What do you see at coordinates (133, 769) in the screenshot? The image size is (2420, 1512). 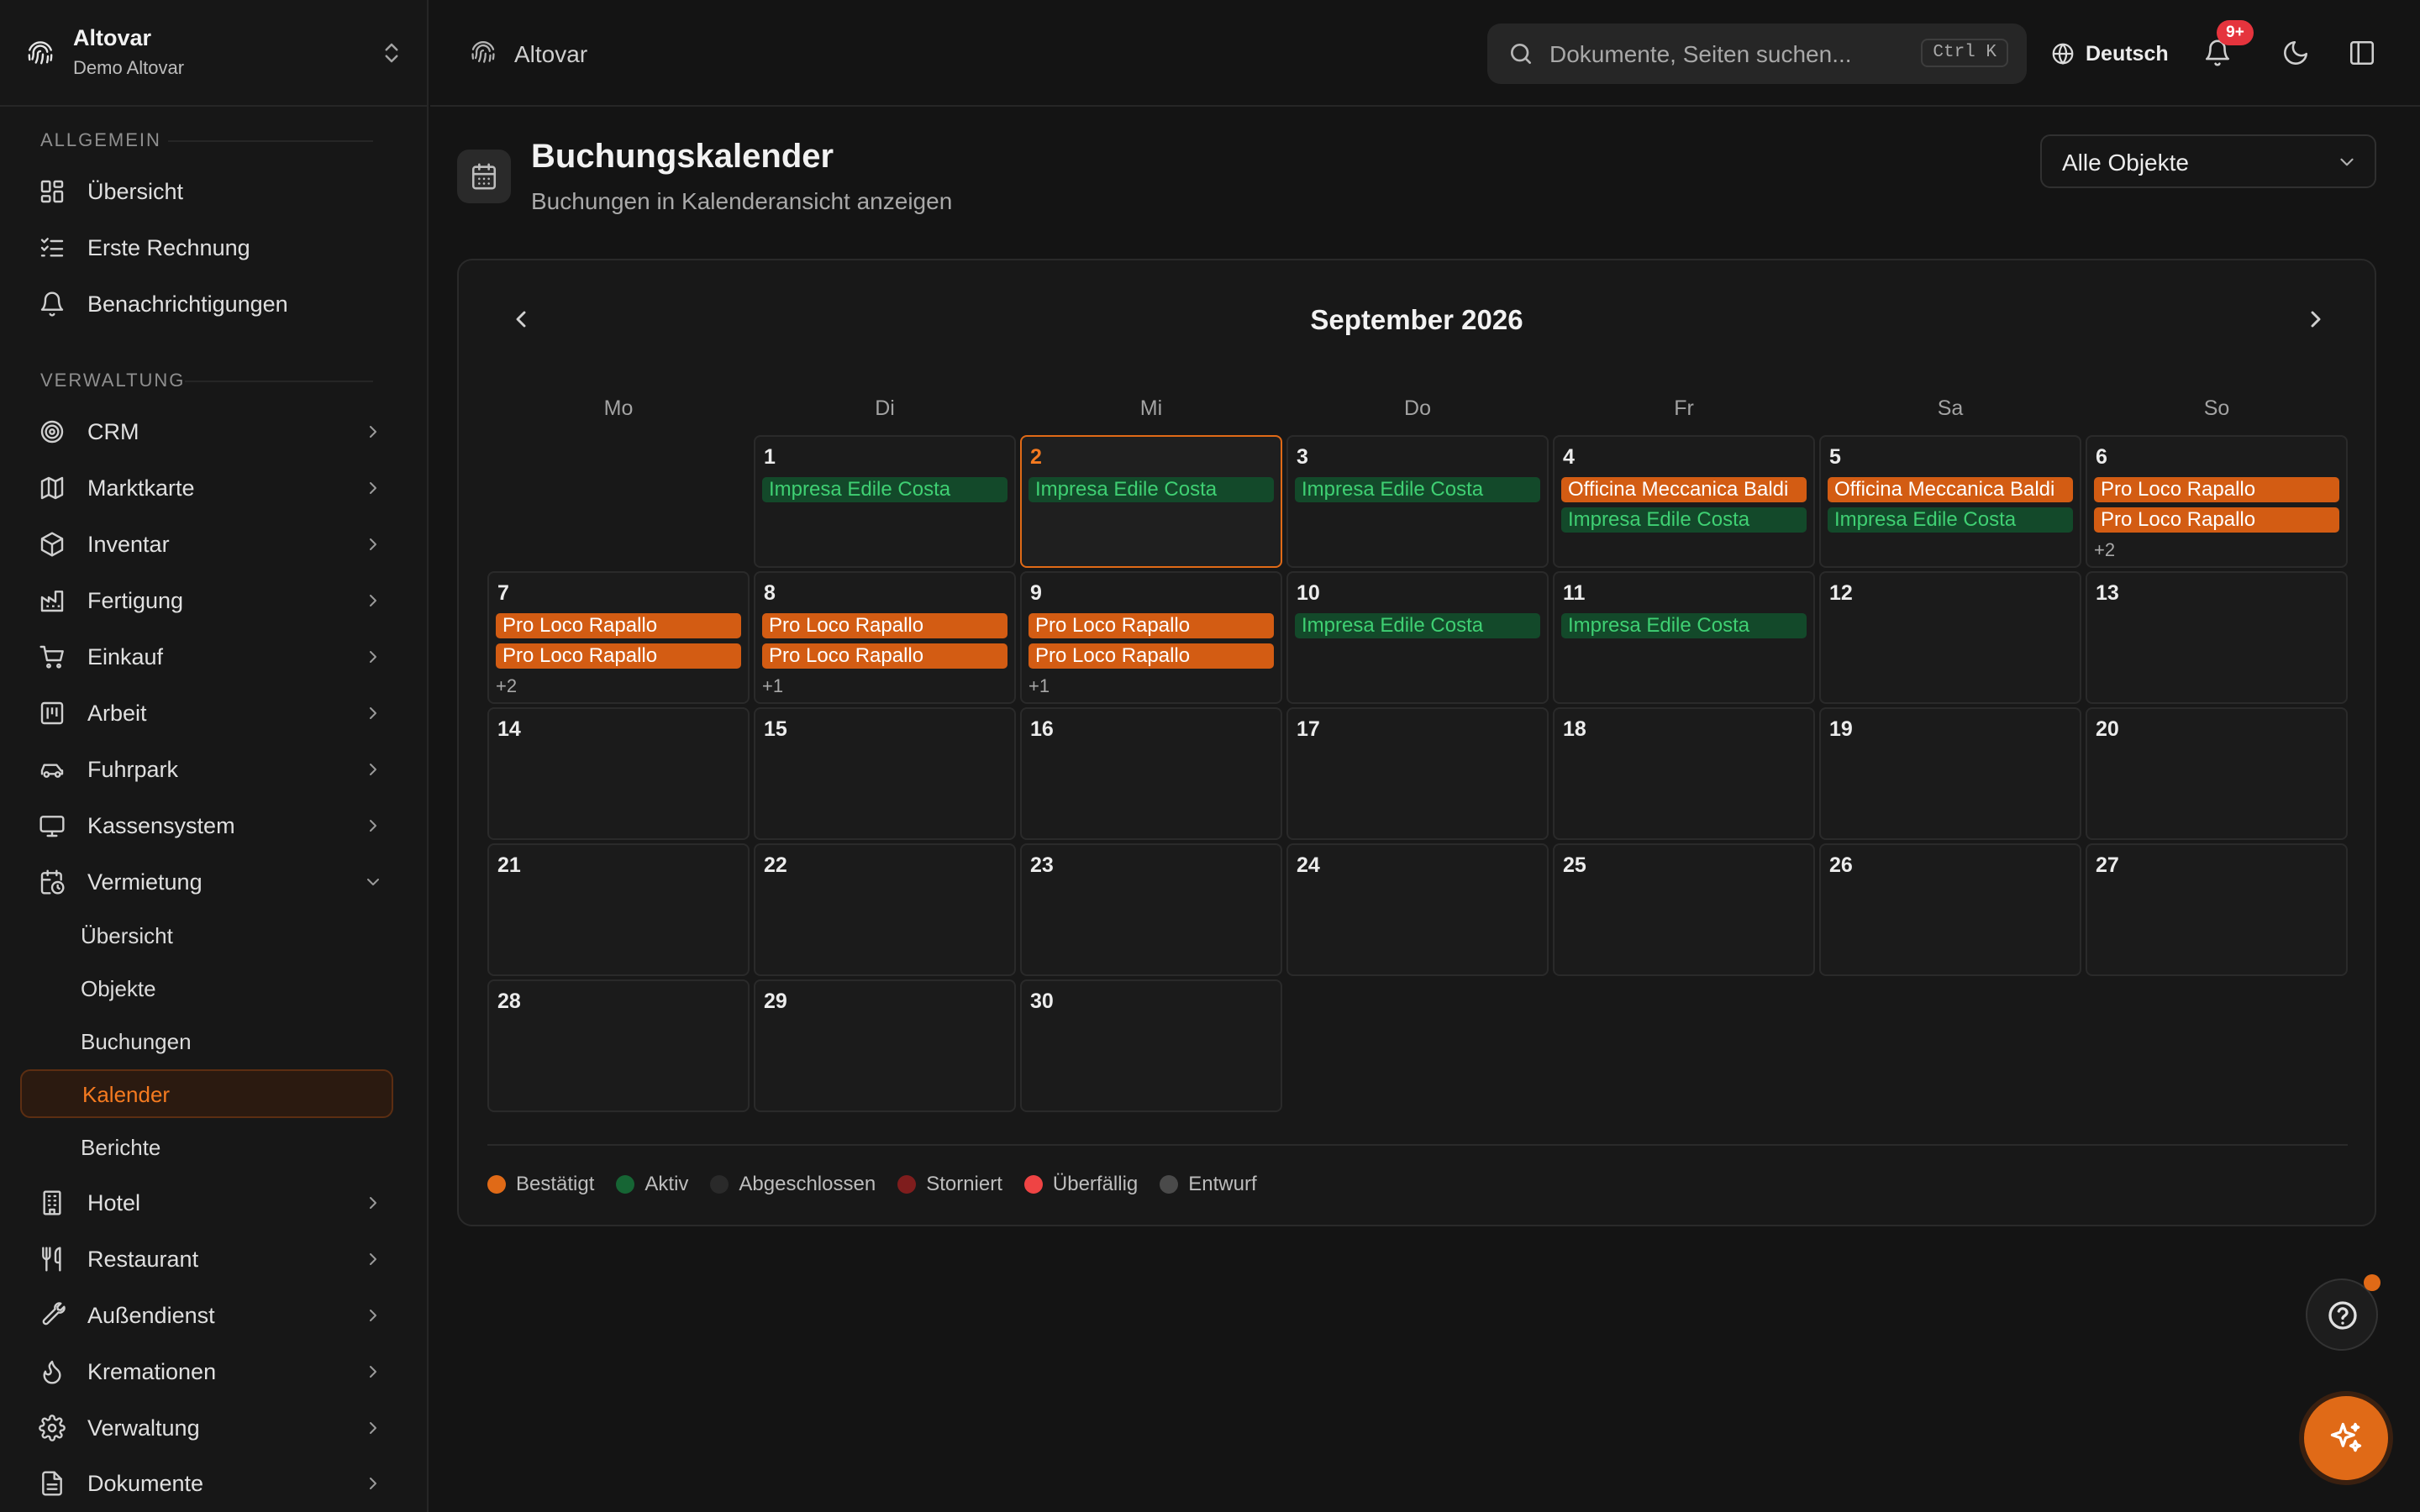 I see `sidebar-item-label: Fuhrpark` at bounding box center [133, 769].